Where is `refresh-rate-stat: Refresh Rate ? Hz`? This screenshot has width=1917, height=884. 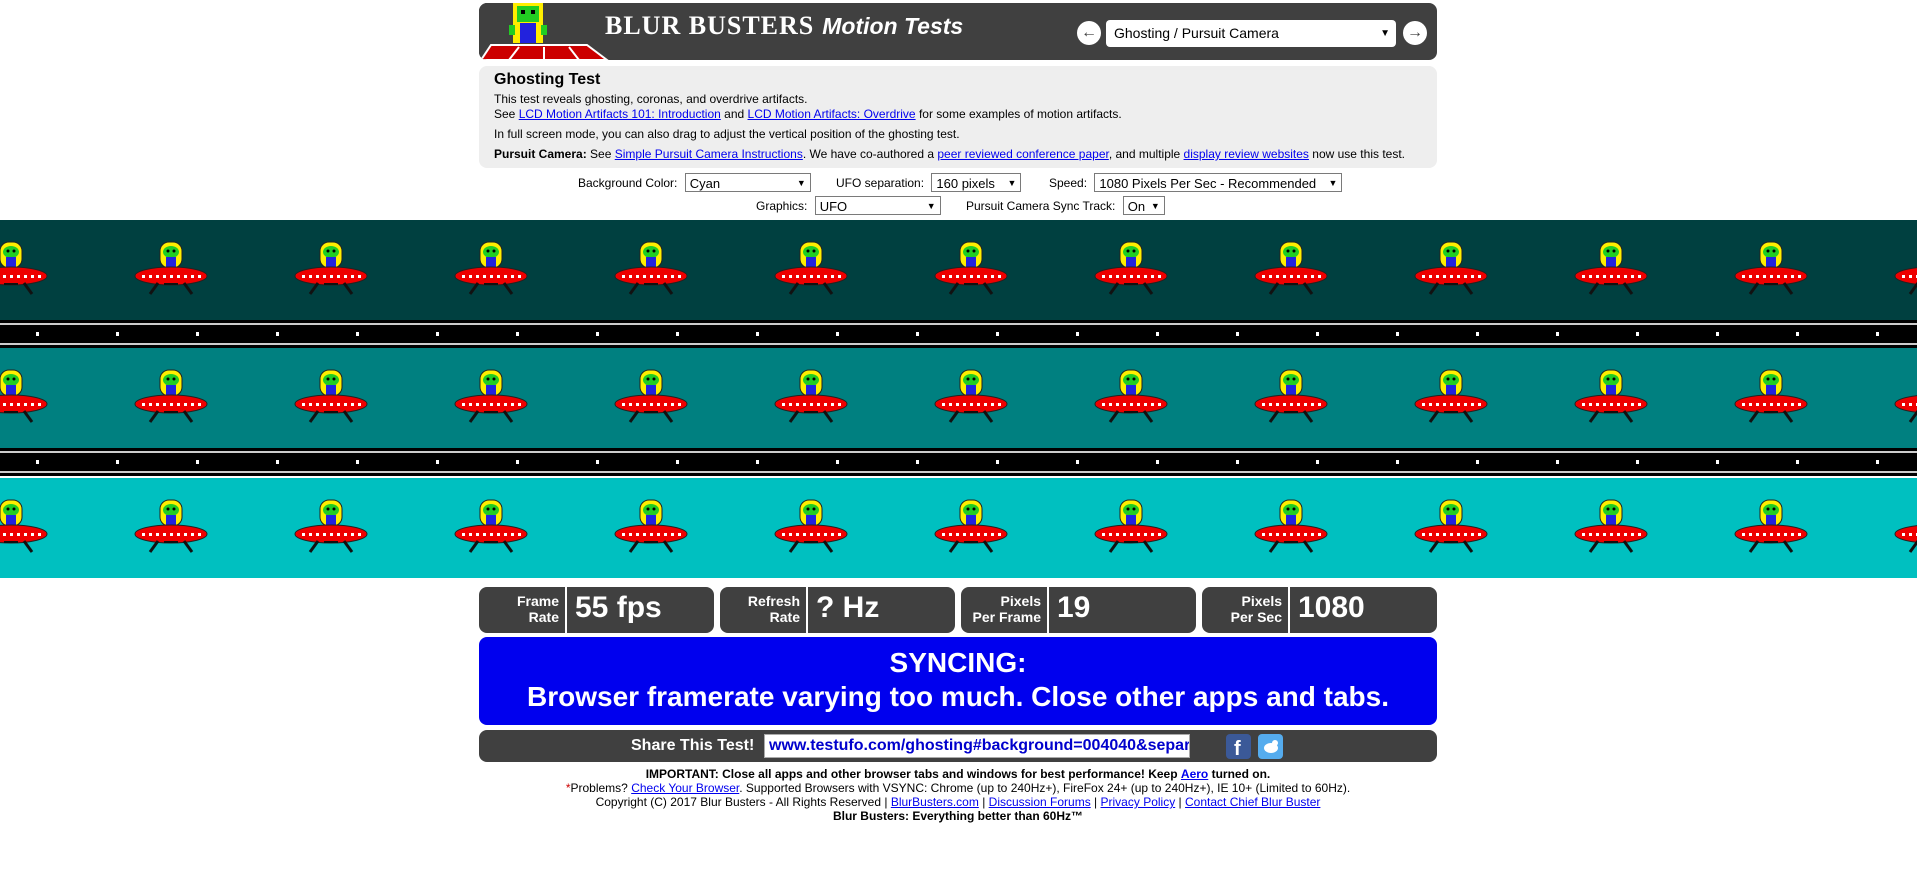 refresh-rate-stat: Refresh Rate ? Hz is located at coordinates (837, 610).